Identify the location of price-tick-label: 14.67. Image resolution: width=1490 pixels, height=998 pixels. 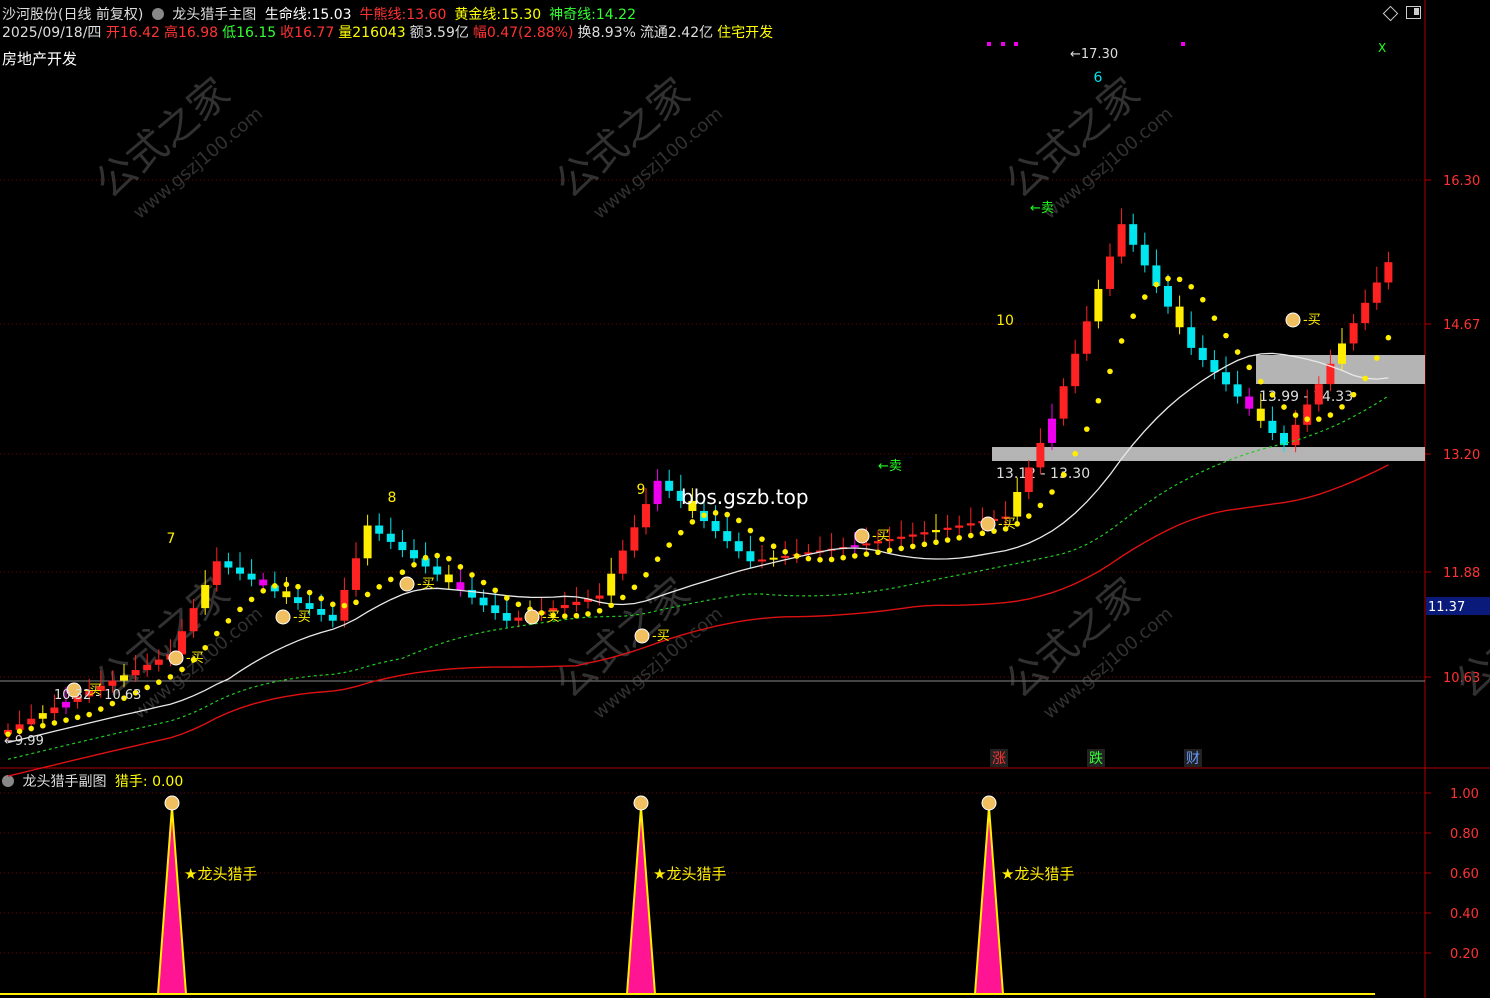
(1461, 325).